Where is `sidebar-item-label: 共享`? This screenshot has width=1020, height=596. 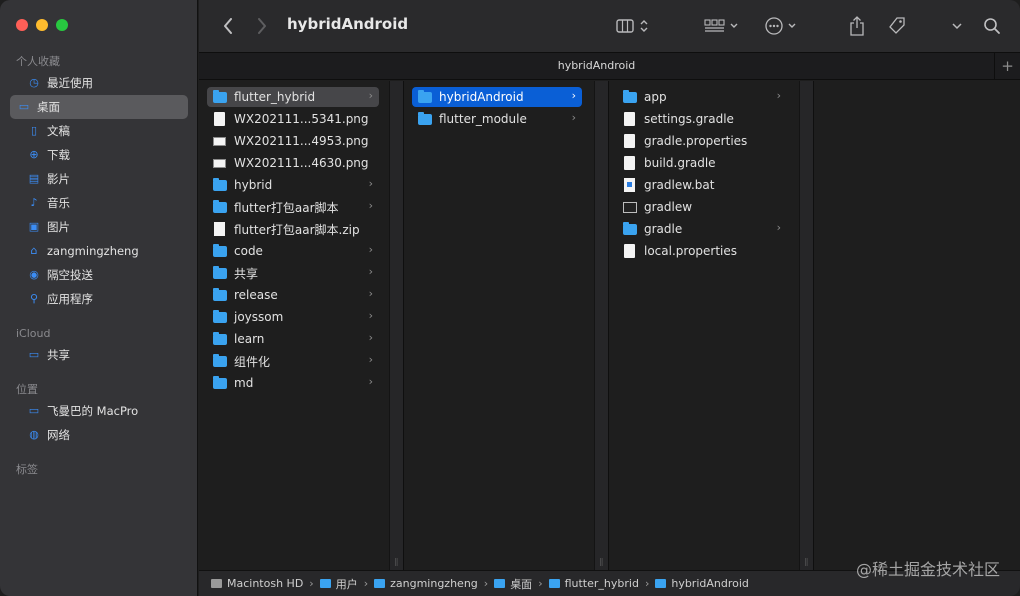
sidebar-item-label: 共享 is located at coordinates (58, 355).